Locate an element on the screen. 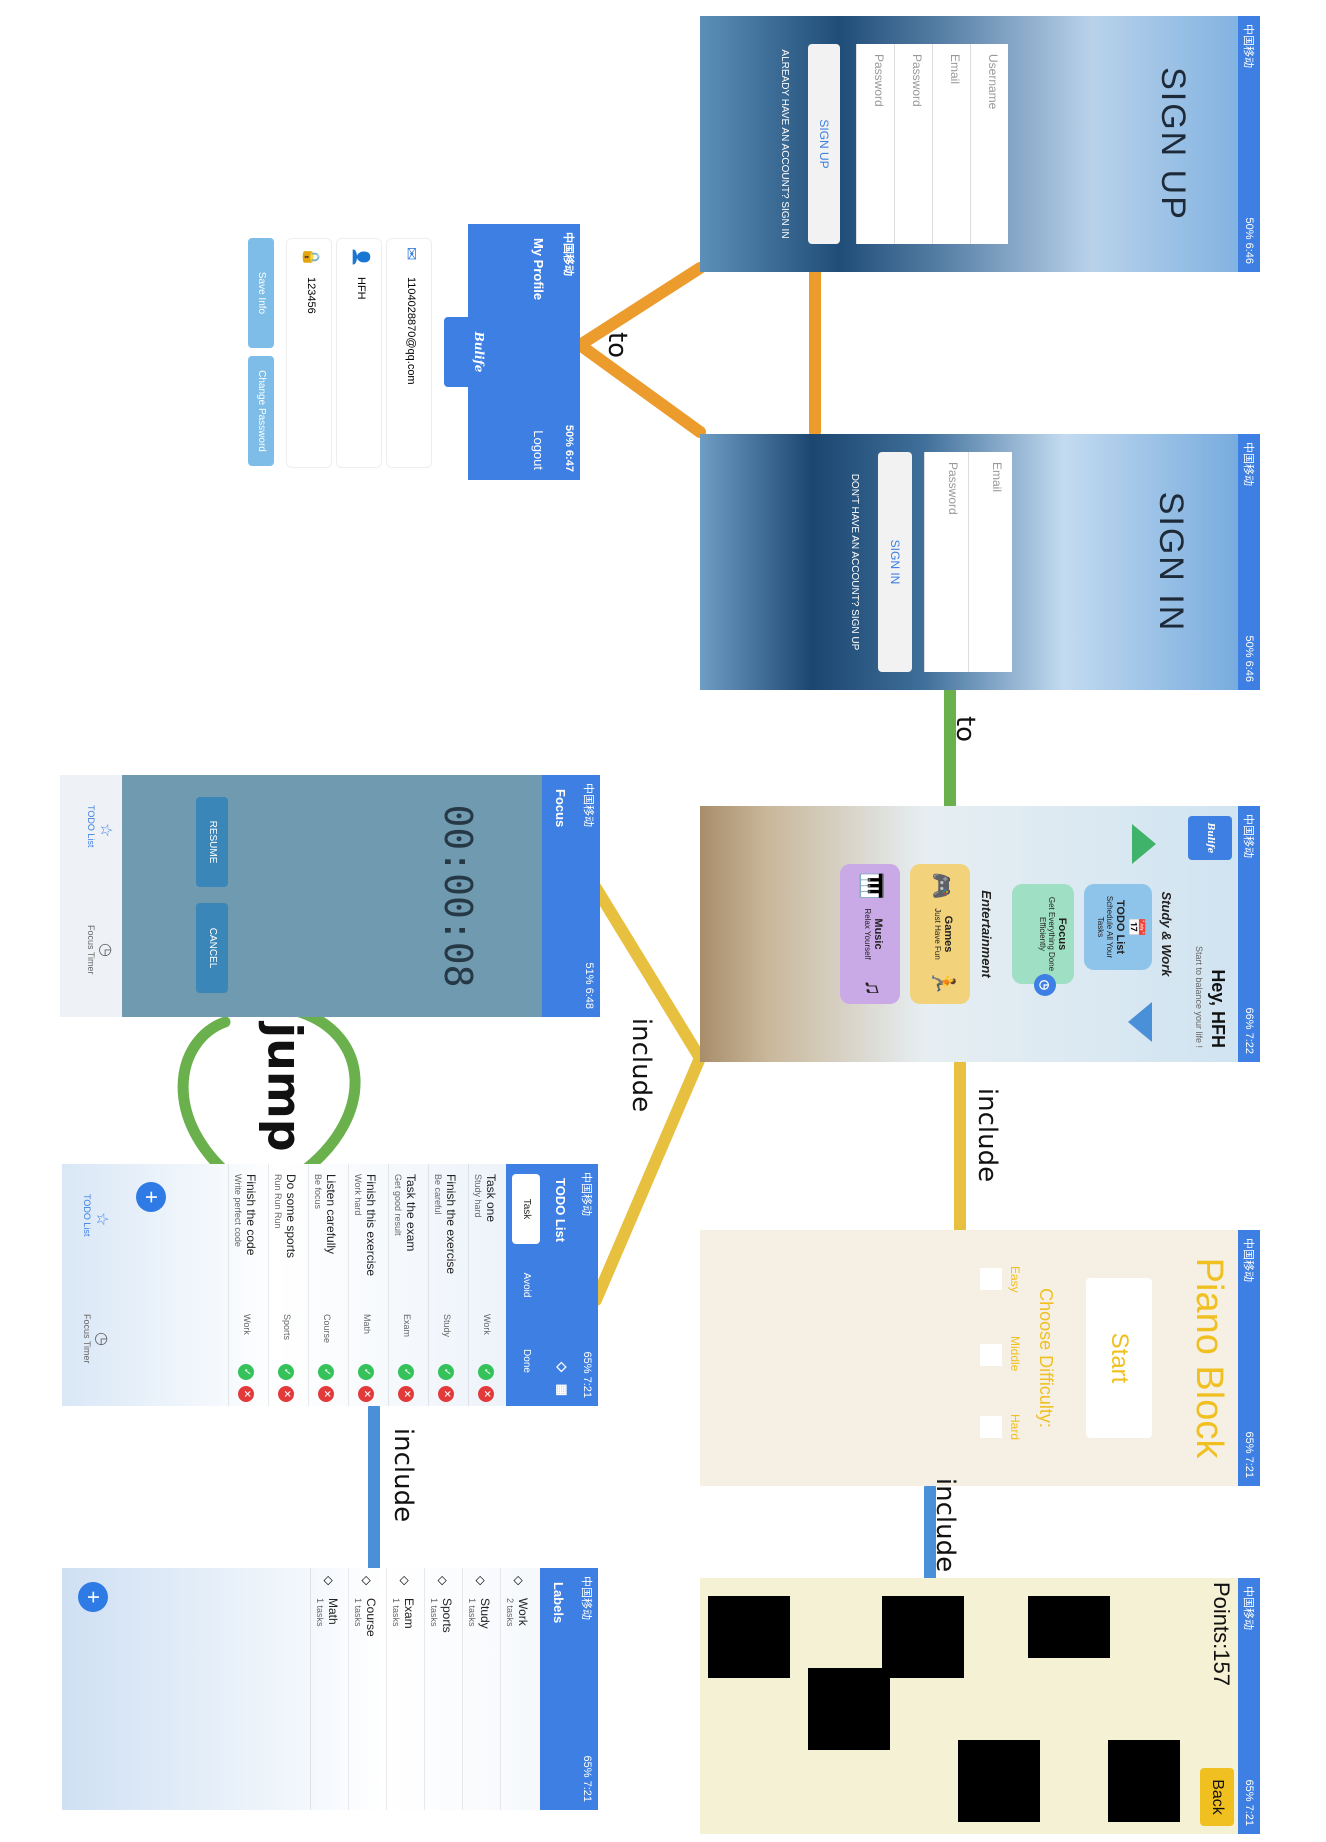  tab-done: Done is located at coordinates (526, 1361).